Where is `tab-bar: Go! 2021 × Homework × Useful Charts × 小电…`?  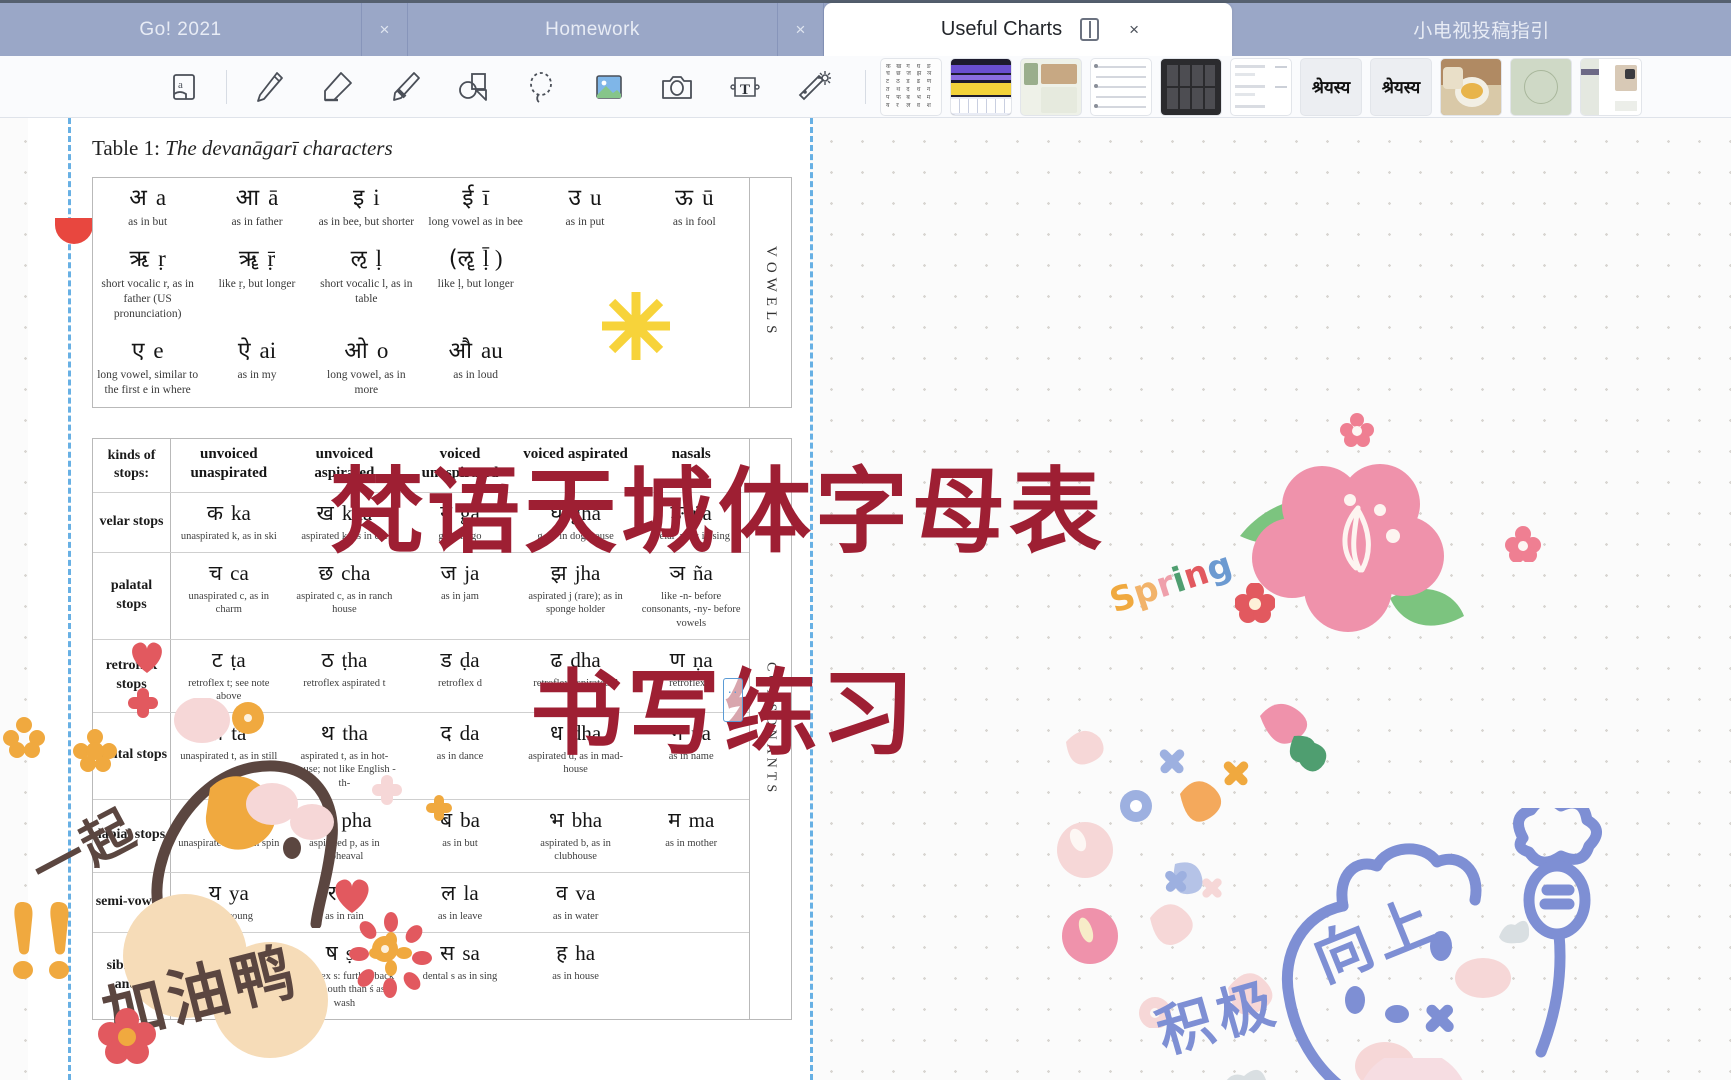 tab-bar: Go! 2021 × Homework × Useful Charts × 小电… is located at coordinates (865, 28).